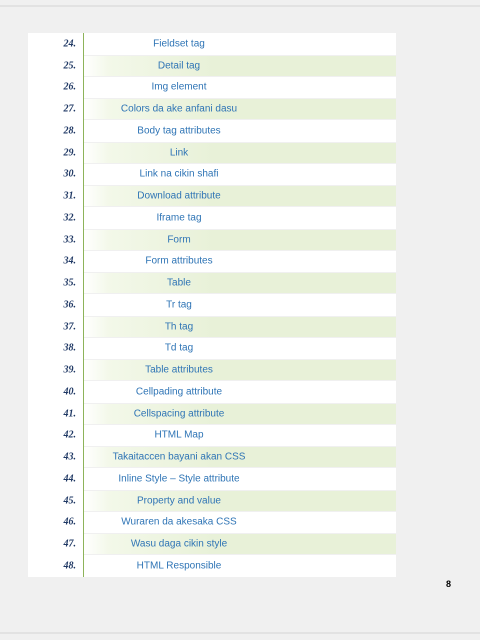 This screenshot has height=640, width=480. I want to click on toc-entry-number: 31., so click(70, 196).